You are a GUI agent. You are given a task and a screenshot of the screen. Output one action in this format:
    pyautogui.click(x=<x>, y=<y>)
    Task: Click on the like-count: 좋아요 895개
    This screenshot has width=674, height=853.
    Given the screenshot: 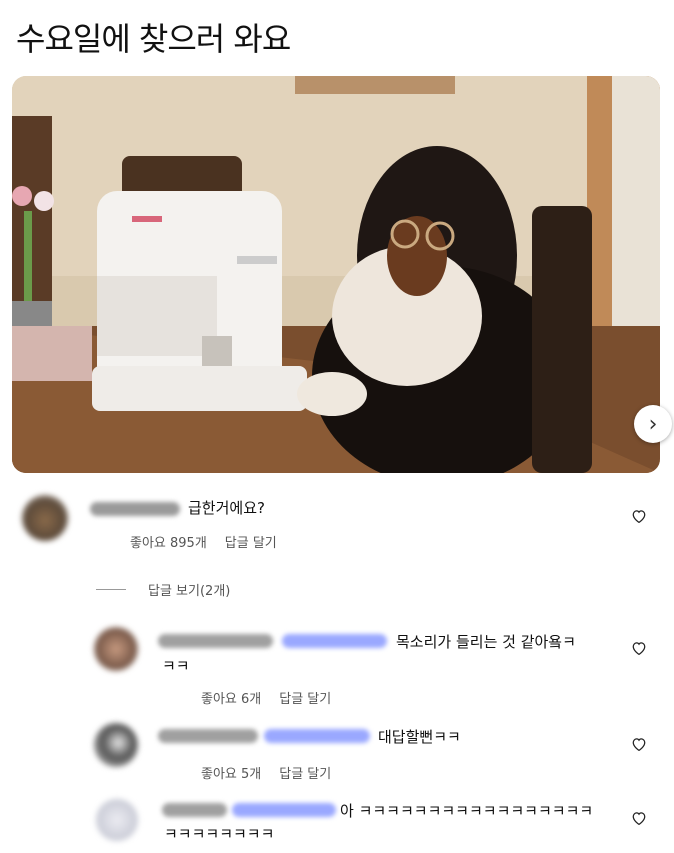 What is the action you would take?
    pyautogui.click(x=168, y=543)
    